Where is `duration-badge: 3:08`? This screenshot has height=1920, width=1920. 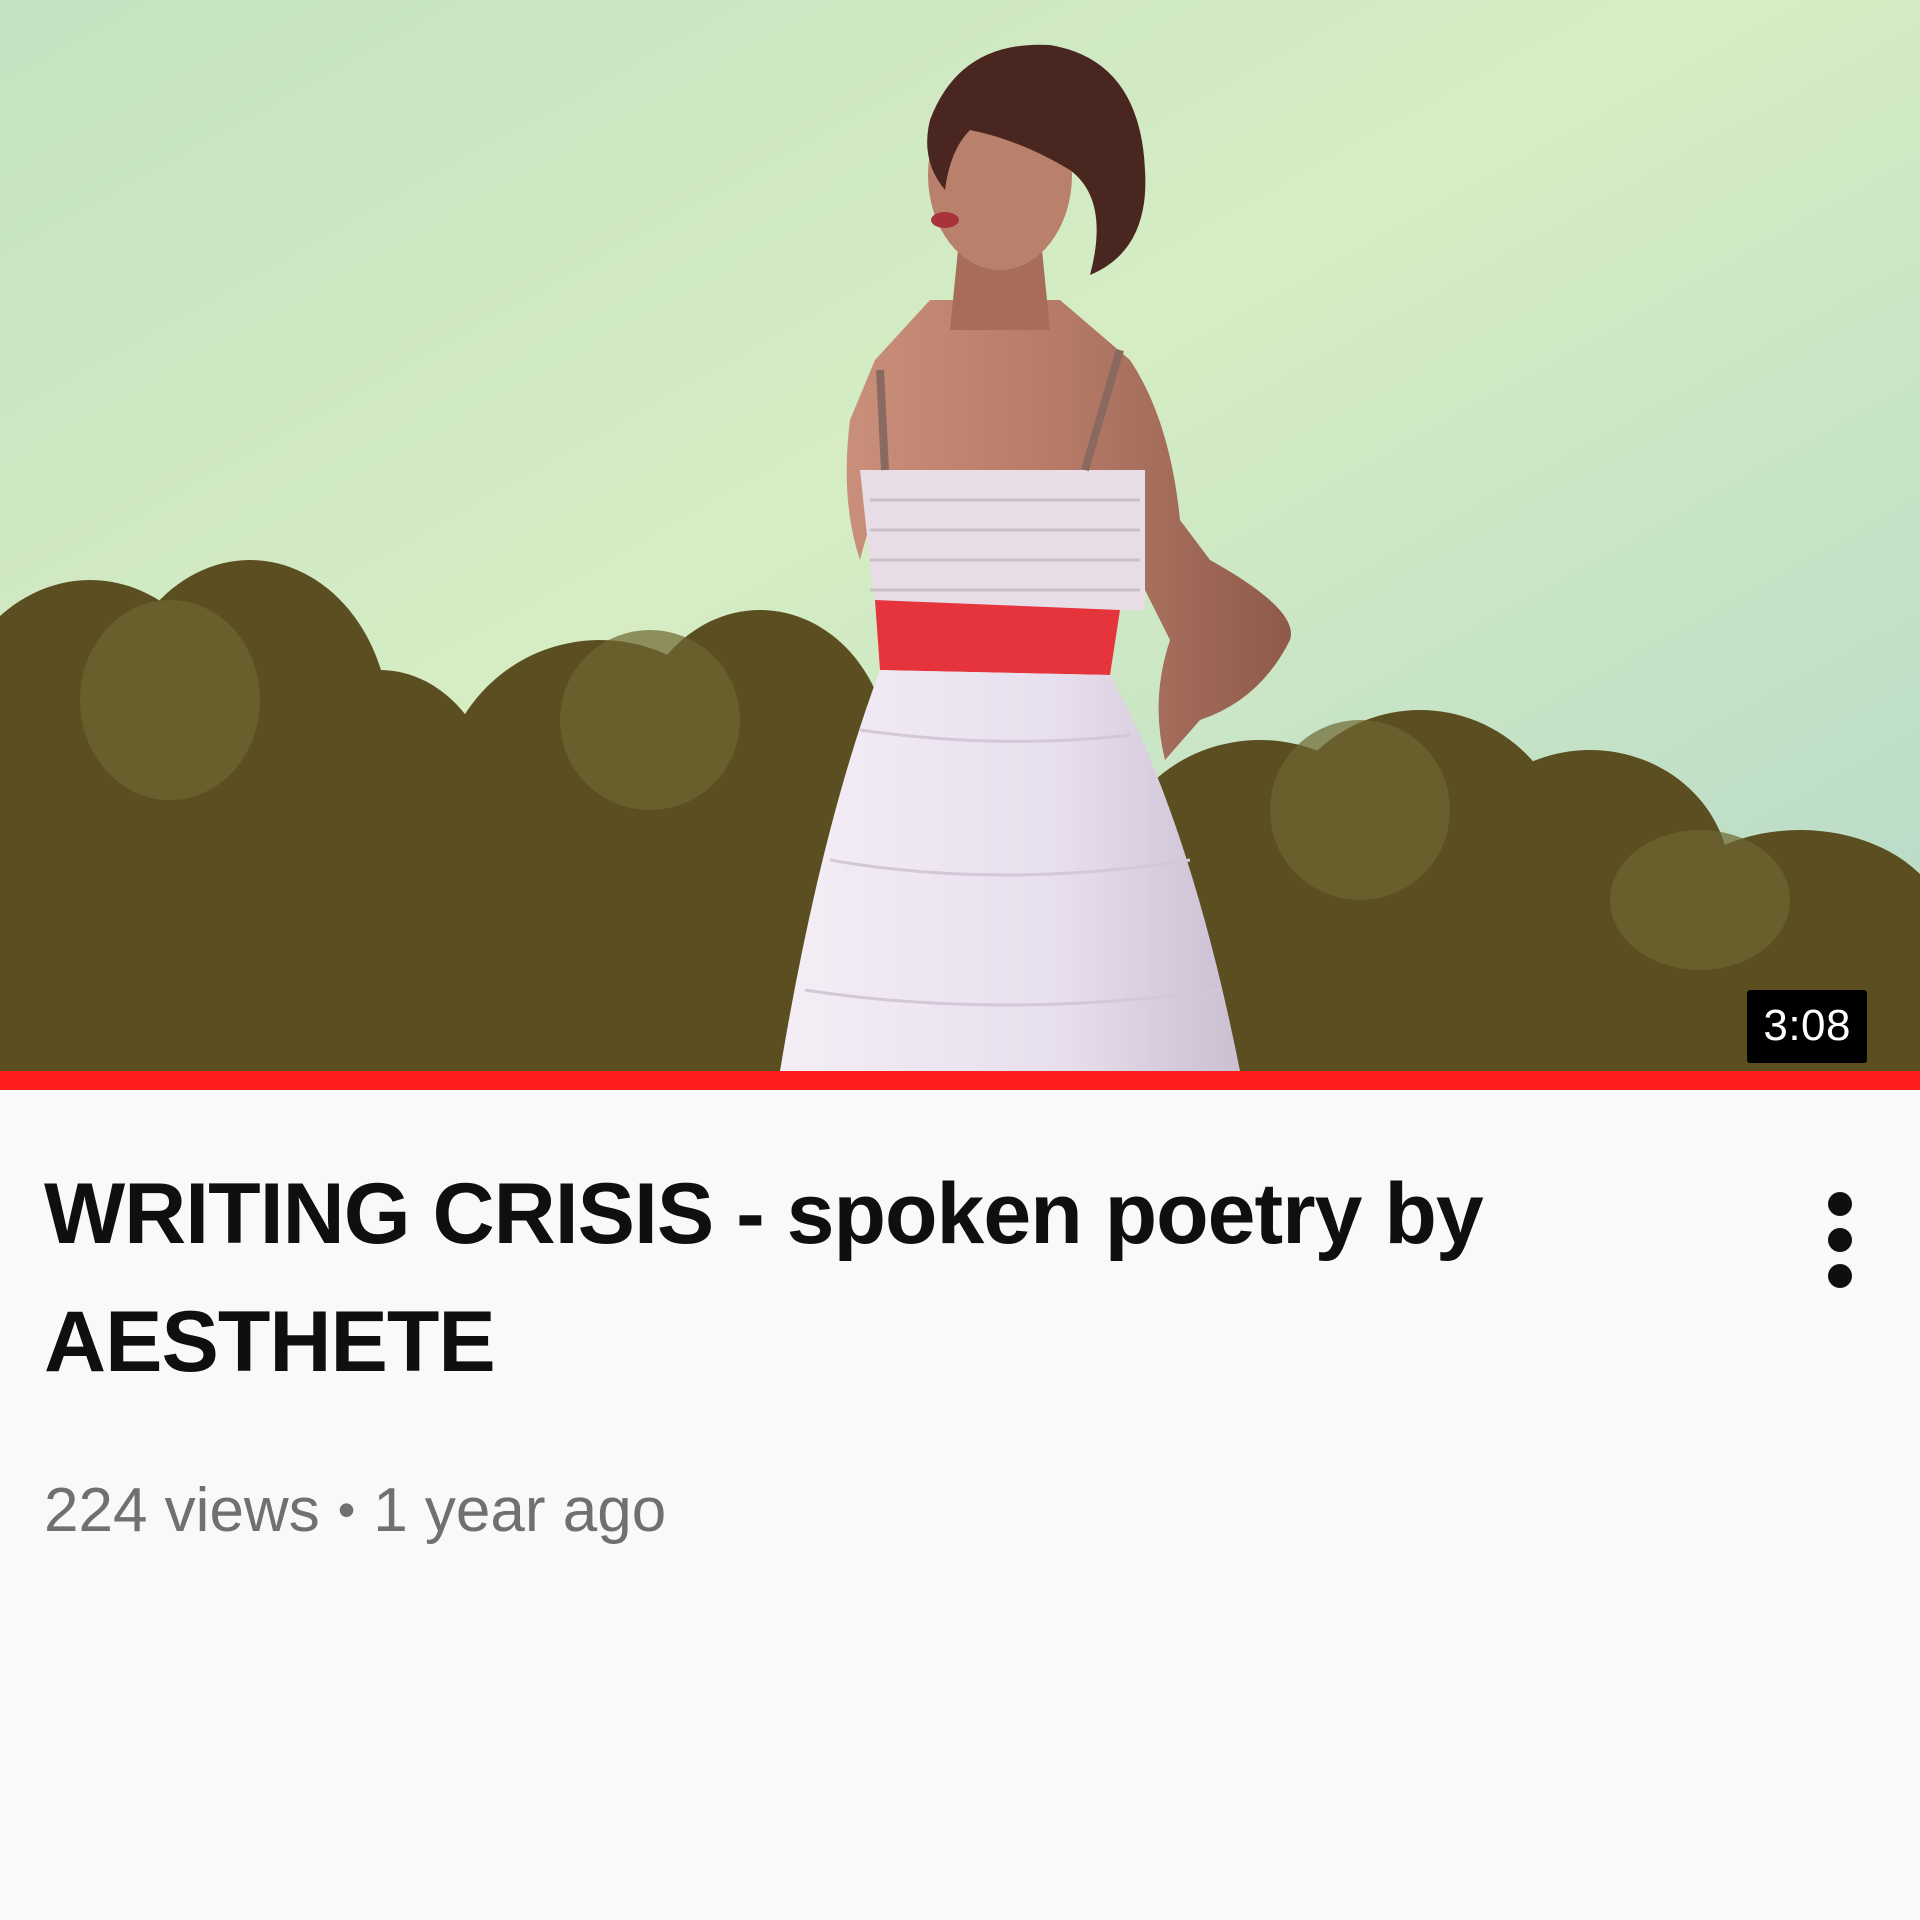
duration-badge: 3:08 is located at coordinates (1807, 1026).